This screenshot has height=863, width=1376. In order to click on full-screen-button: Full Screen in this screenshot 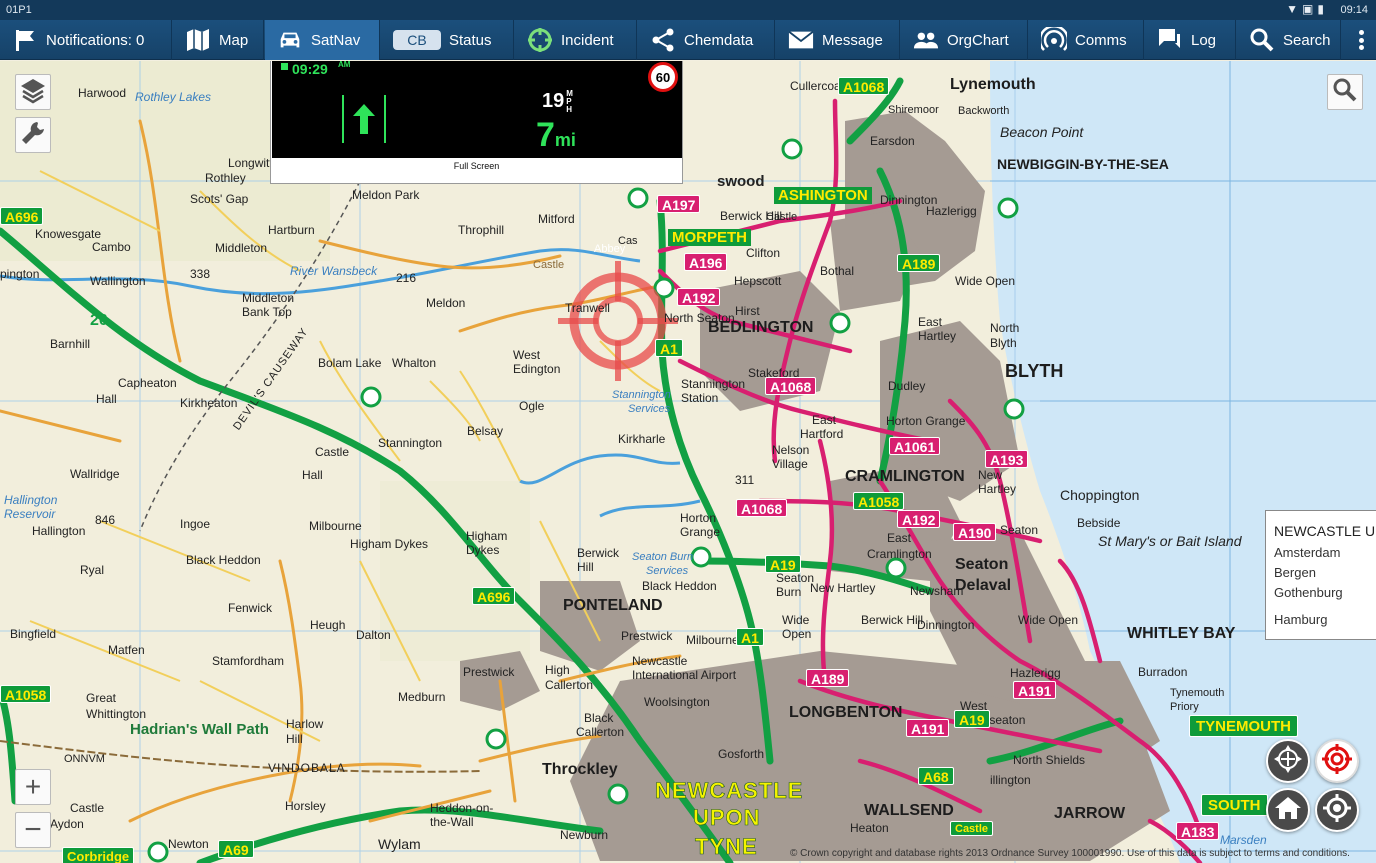, I will do `click(476, 166)`.